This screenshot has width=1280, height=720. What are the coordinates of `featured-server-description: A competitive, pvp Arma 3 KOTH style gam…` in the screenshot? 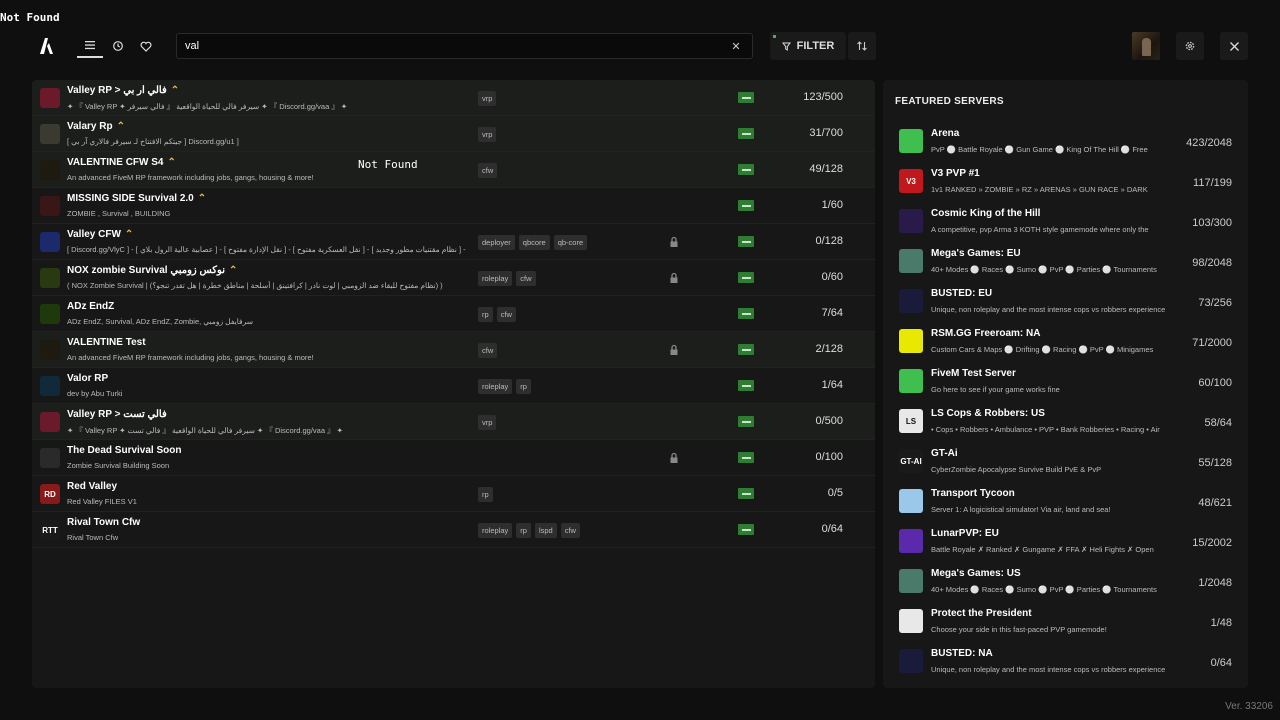 It's located at (1040, 229).